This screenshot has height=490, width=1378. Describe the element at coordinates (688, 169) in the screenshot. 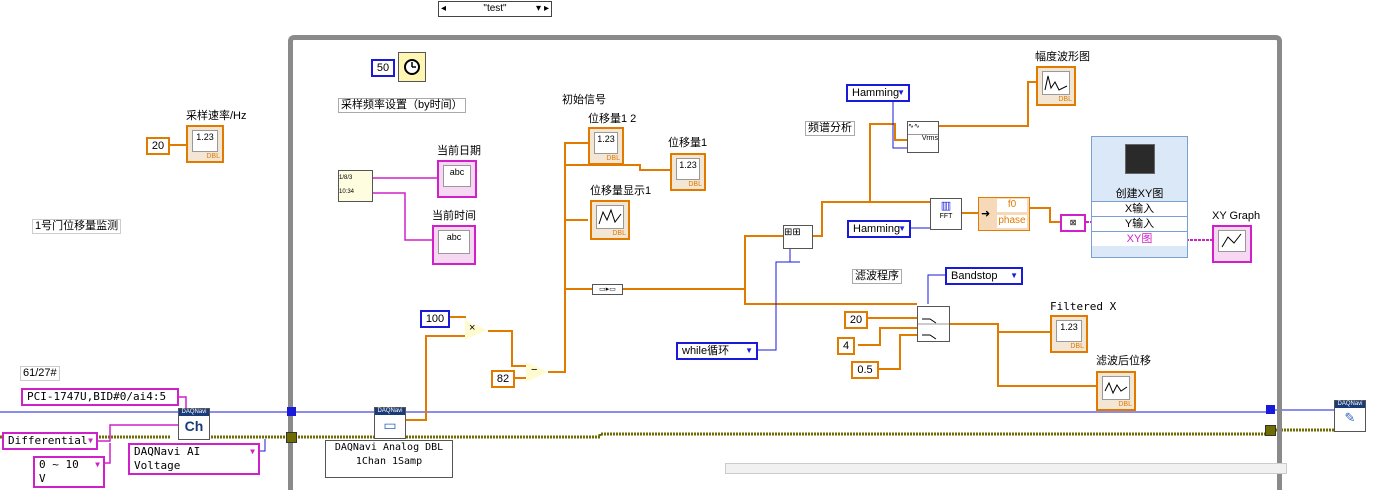

I see `displacement-1-display: 1.23` at that location.